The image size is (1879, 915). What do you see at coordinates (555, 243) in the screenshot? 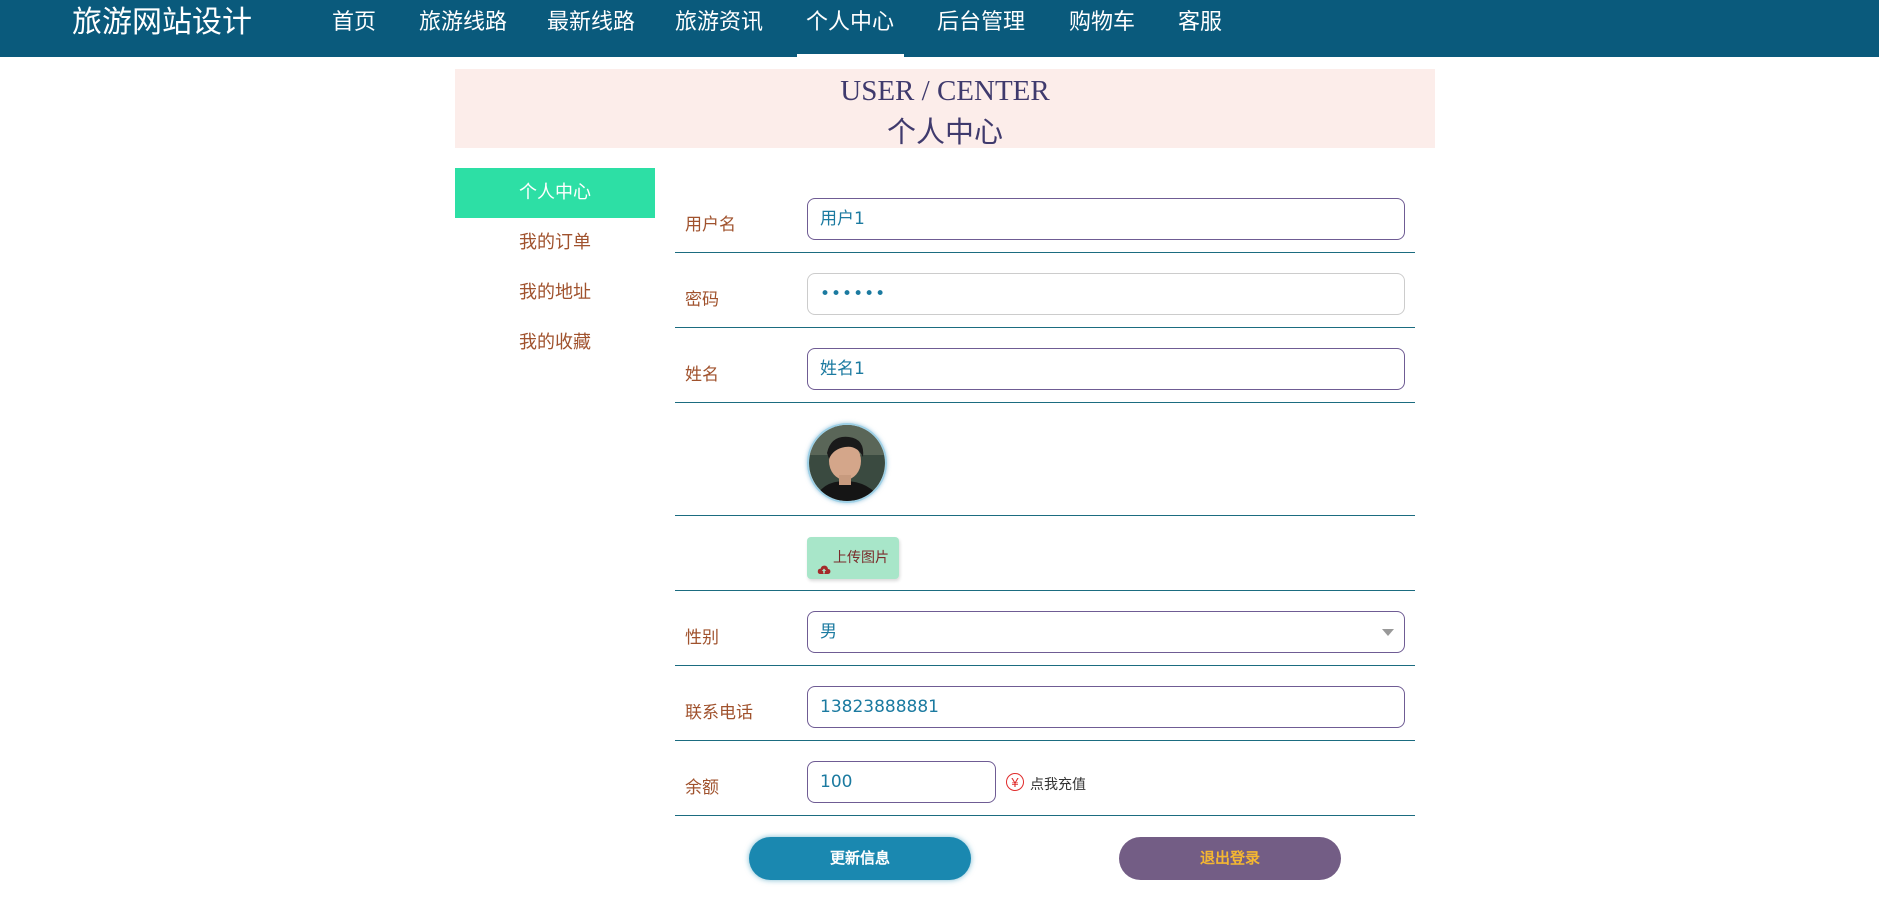
I see `sidebar-item-my-orders: 我的订单` at bounding box center [555, 243].